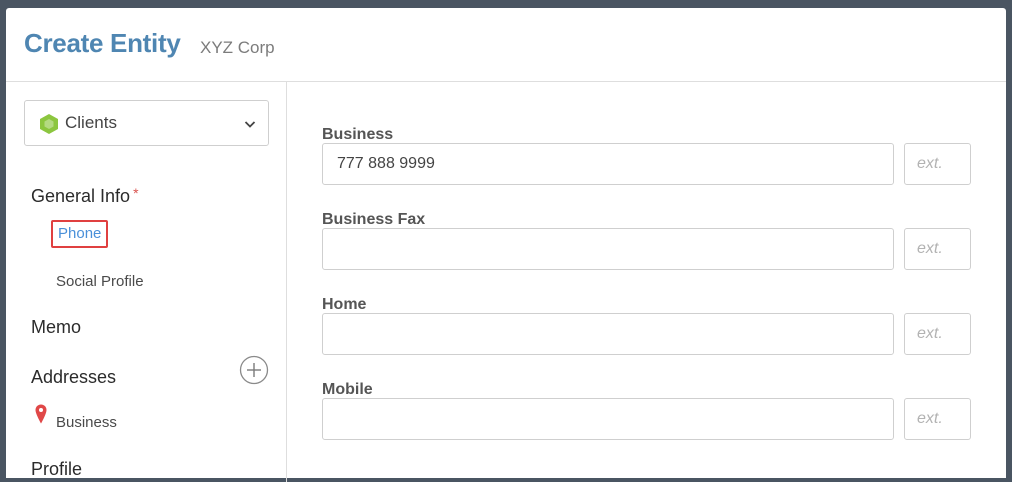  Describe the element at coordinates (80, 234) in the screenshot. I see `nav-sub-phone: Phone` at that location.